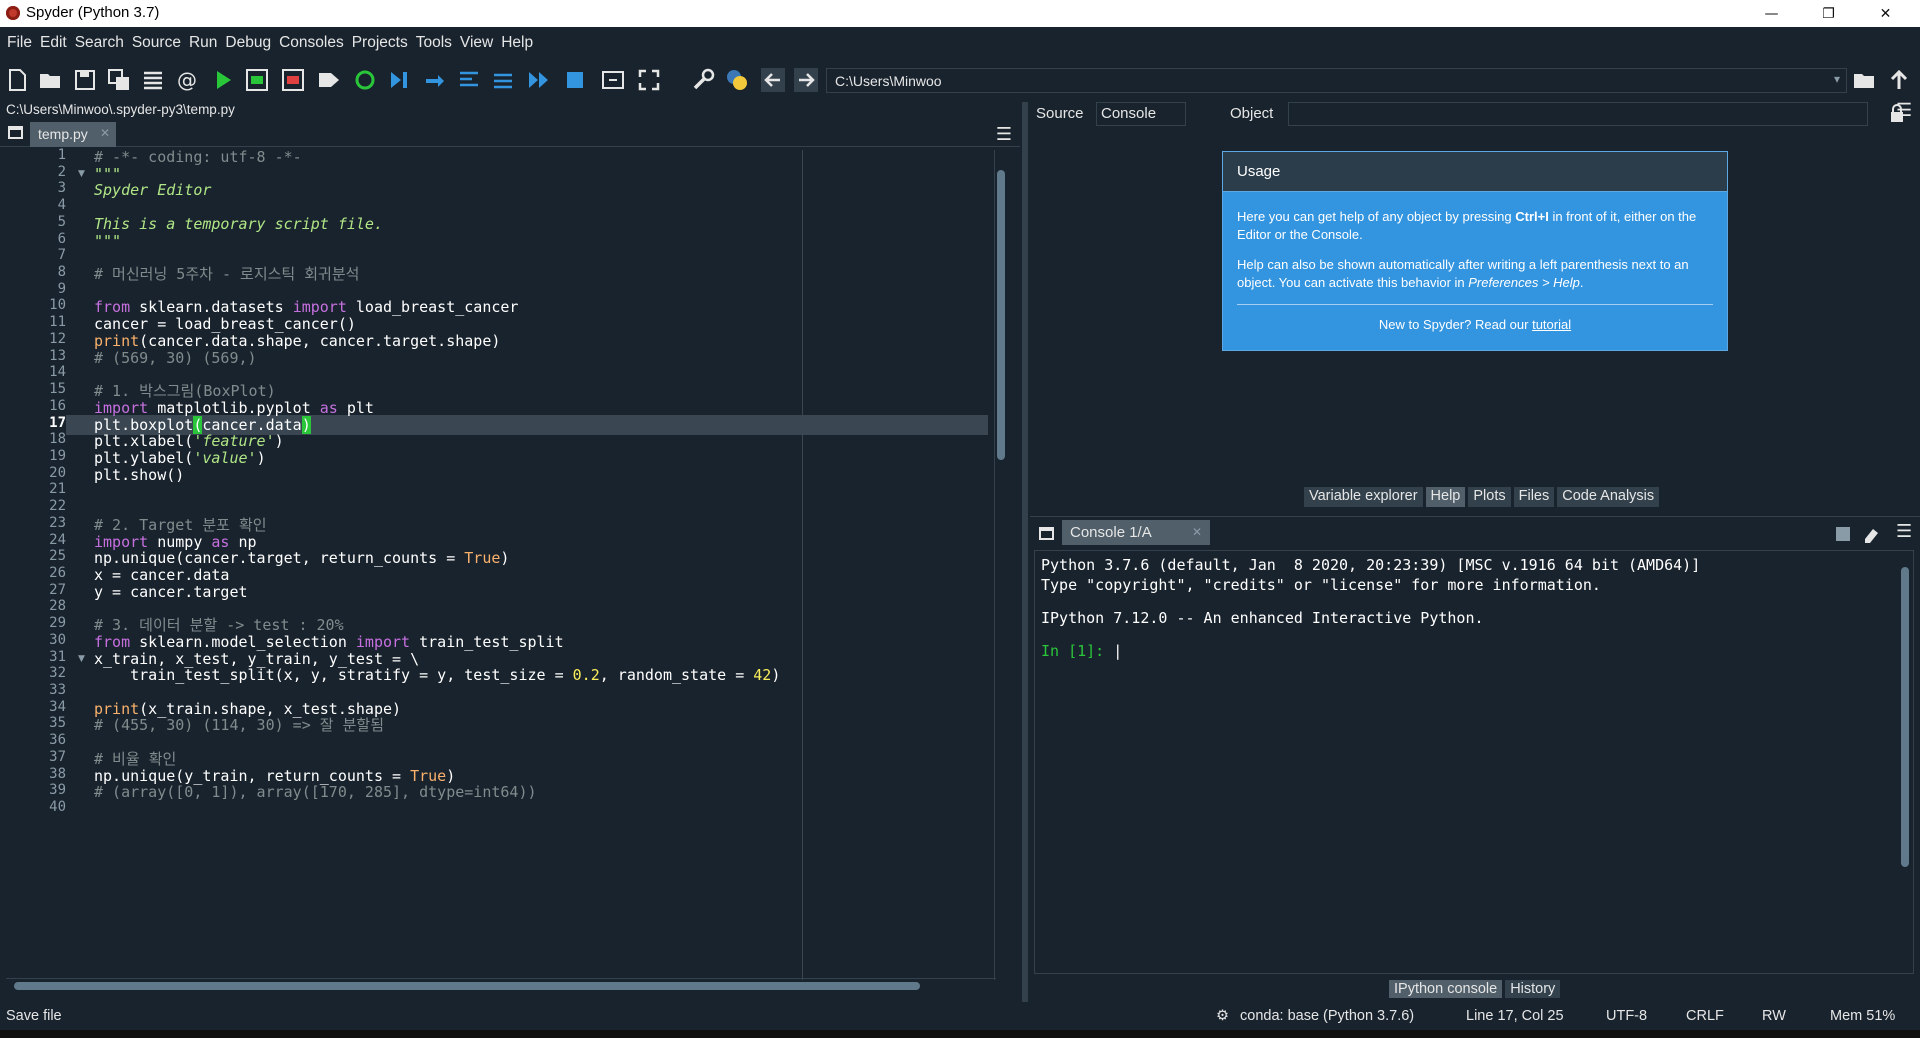 Image resolution: width=1920 pixels, height=1038 pixels. I want to click on stop-debug-icon, so click(575, 80).